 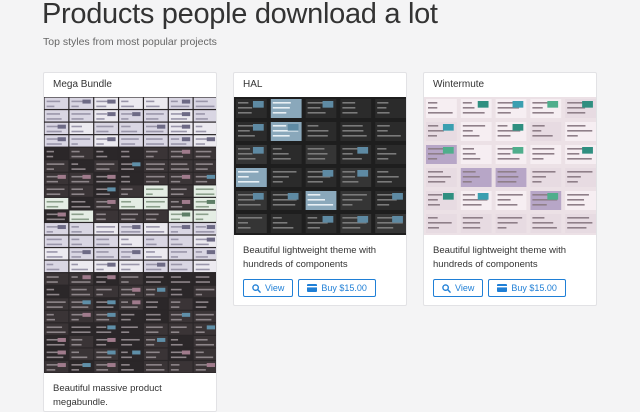 I want to click on product-name: Wintermute, so click(x=459, y=84).